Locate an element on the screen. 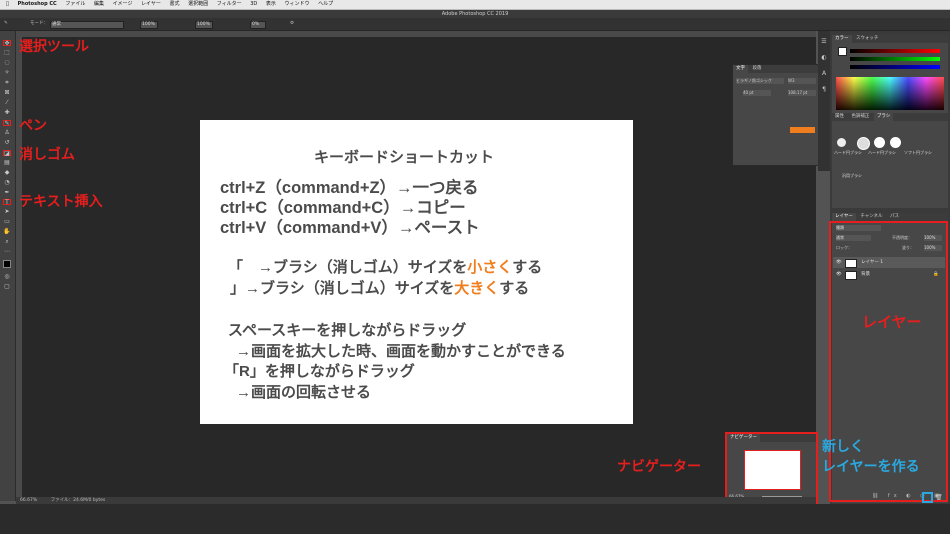 This screenshot has width=950, height=534. panel-foreground-swatch is located at coordinates (842, 51).